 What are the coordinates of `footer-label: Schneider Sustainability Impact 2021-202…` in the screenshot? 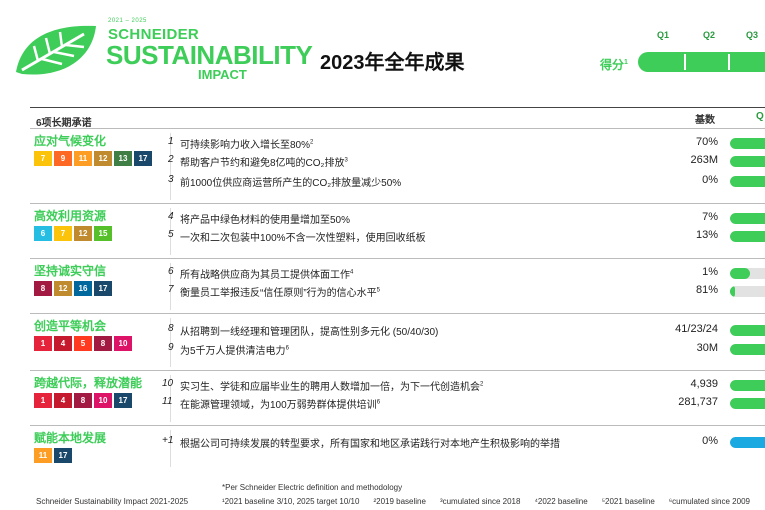 It's located at (112, 501).